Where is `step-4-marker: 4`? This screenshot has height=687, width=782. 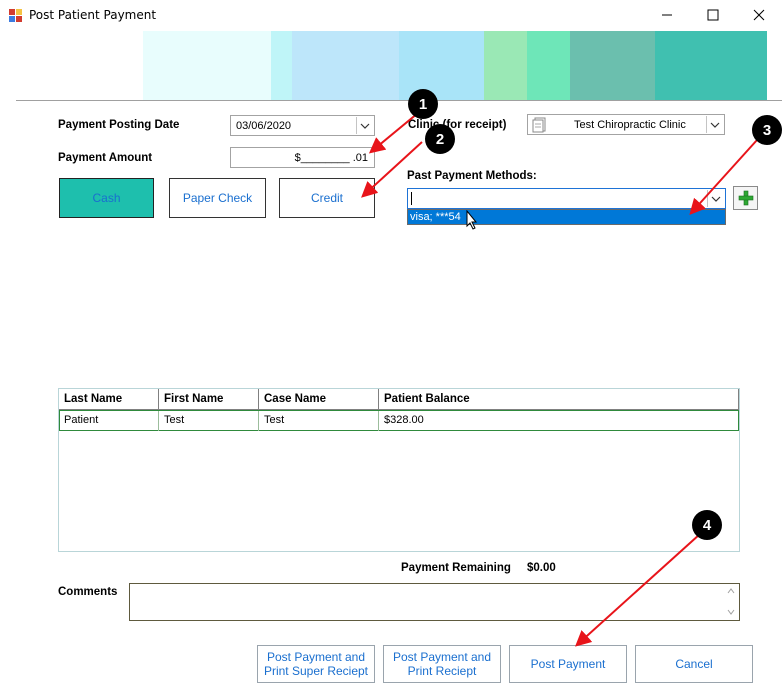 step-4-marker: 4 is located at coordinates (707, 525).